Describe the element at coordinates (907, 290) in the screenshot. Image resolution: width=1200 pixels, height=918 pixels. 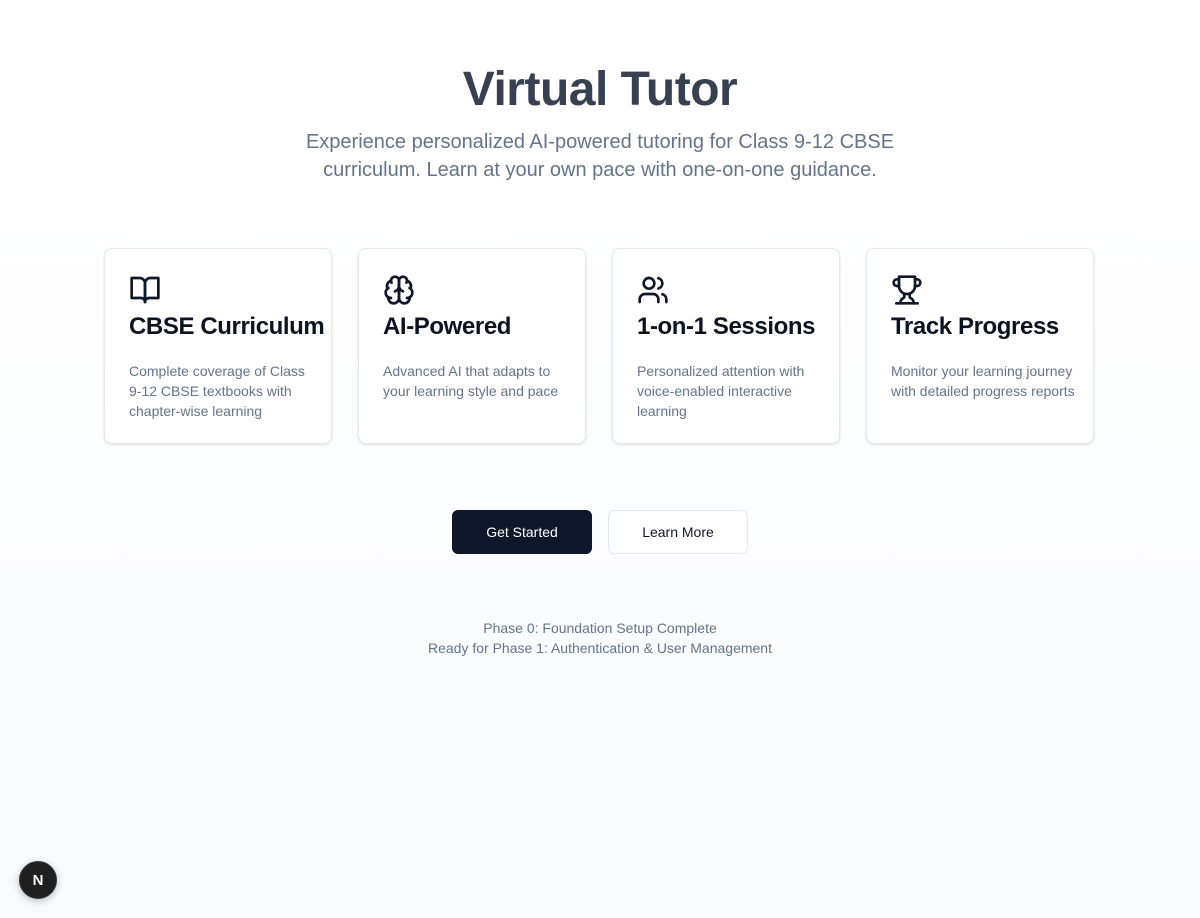
I see `trophy-icon` at that location.